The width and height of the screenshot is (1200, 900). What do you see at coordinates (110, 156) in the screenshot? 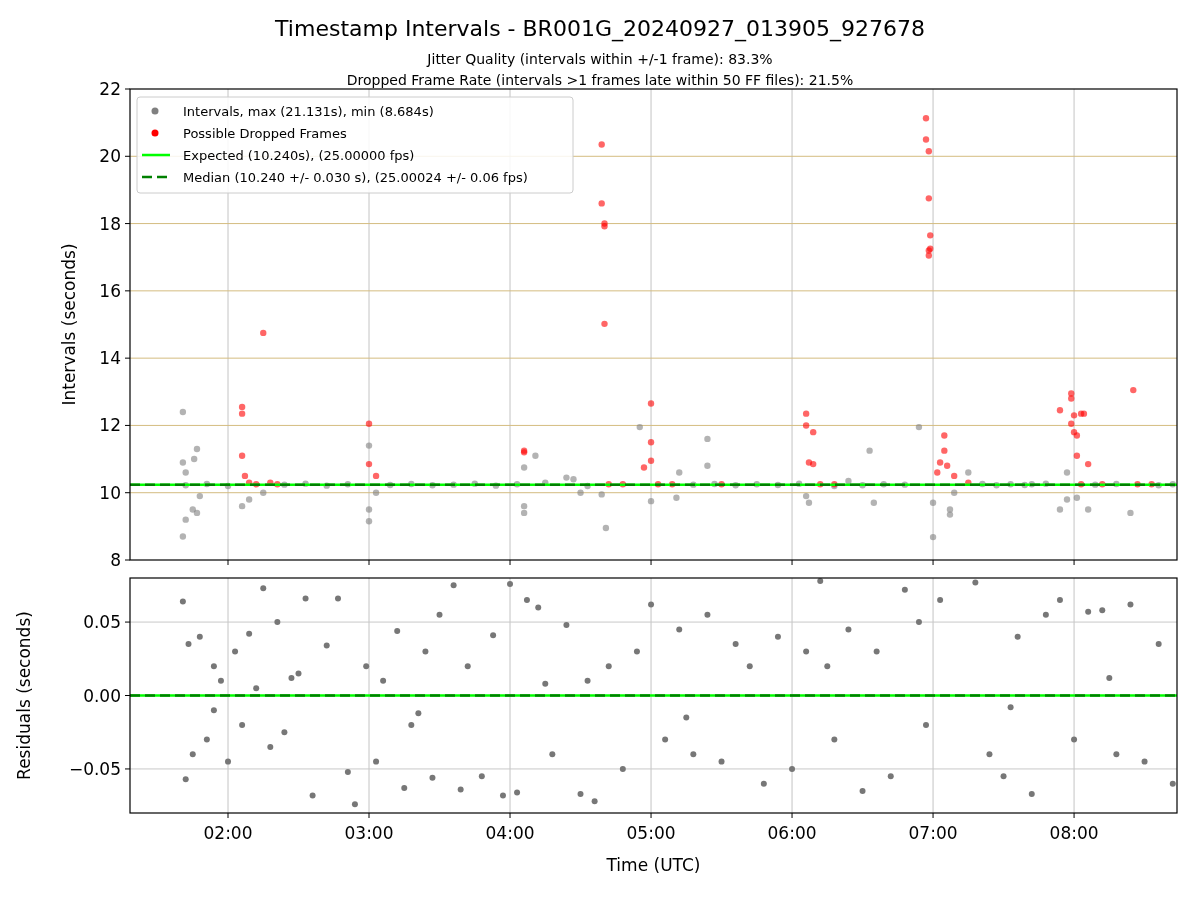
I see `y-tick-label: 20` at bounding box center [110, 156].